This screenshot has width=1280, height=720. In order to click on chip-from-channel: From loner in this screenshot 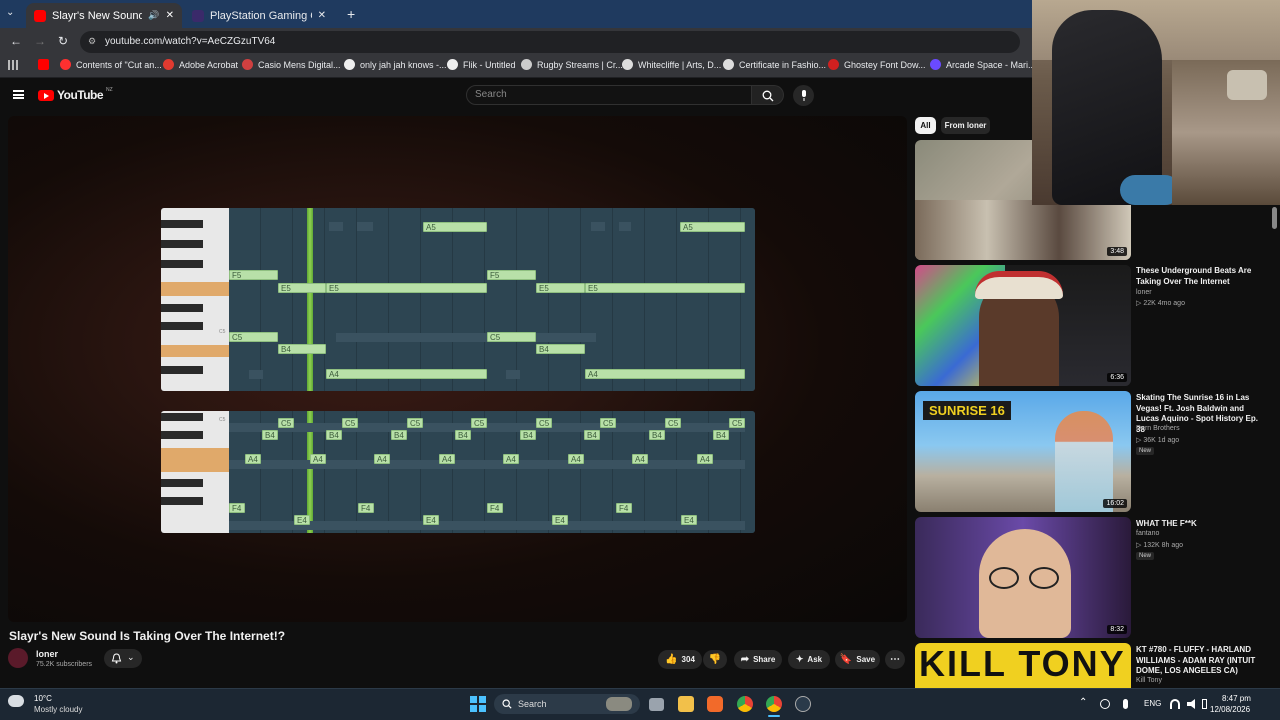, I will do `click(965, 125)`.